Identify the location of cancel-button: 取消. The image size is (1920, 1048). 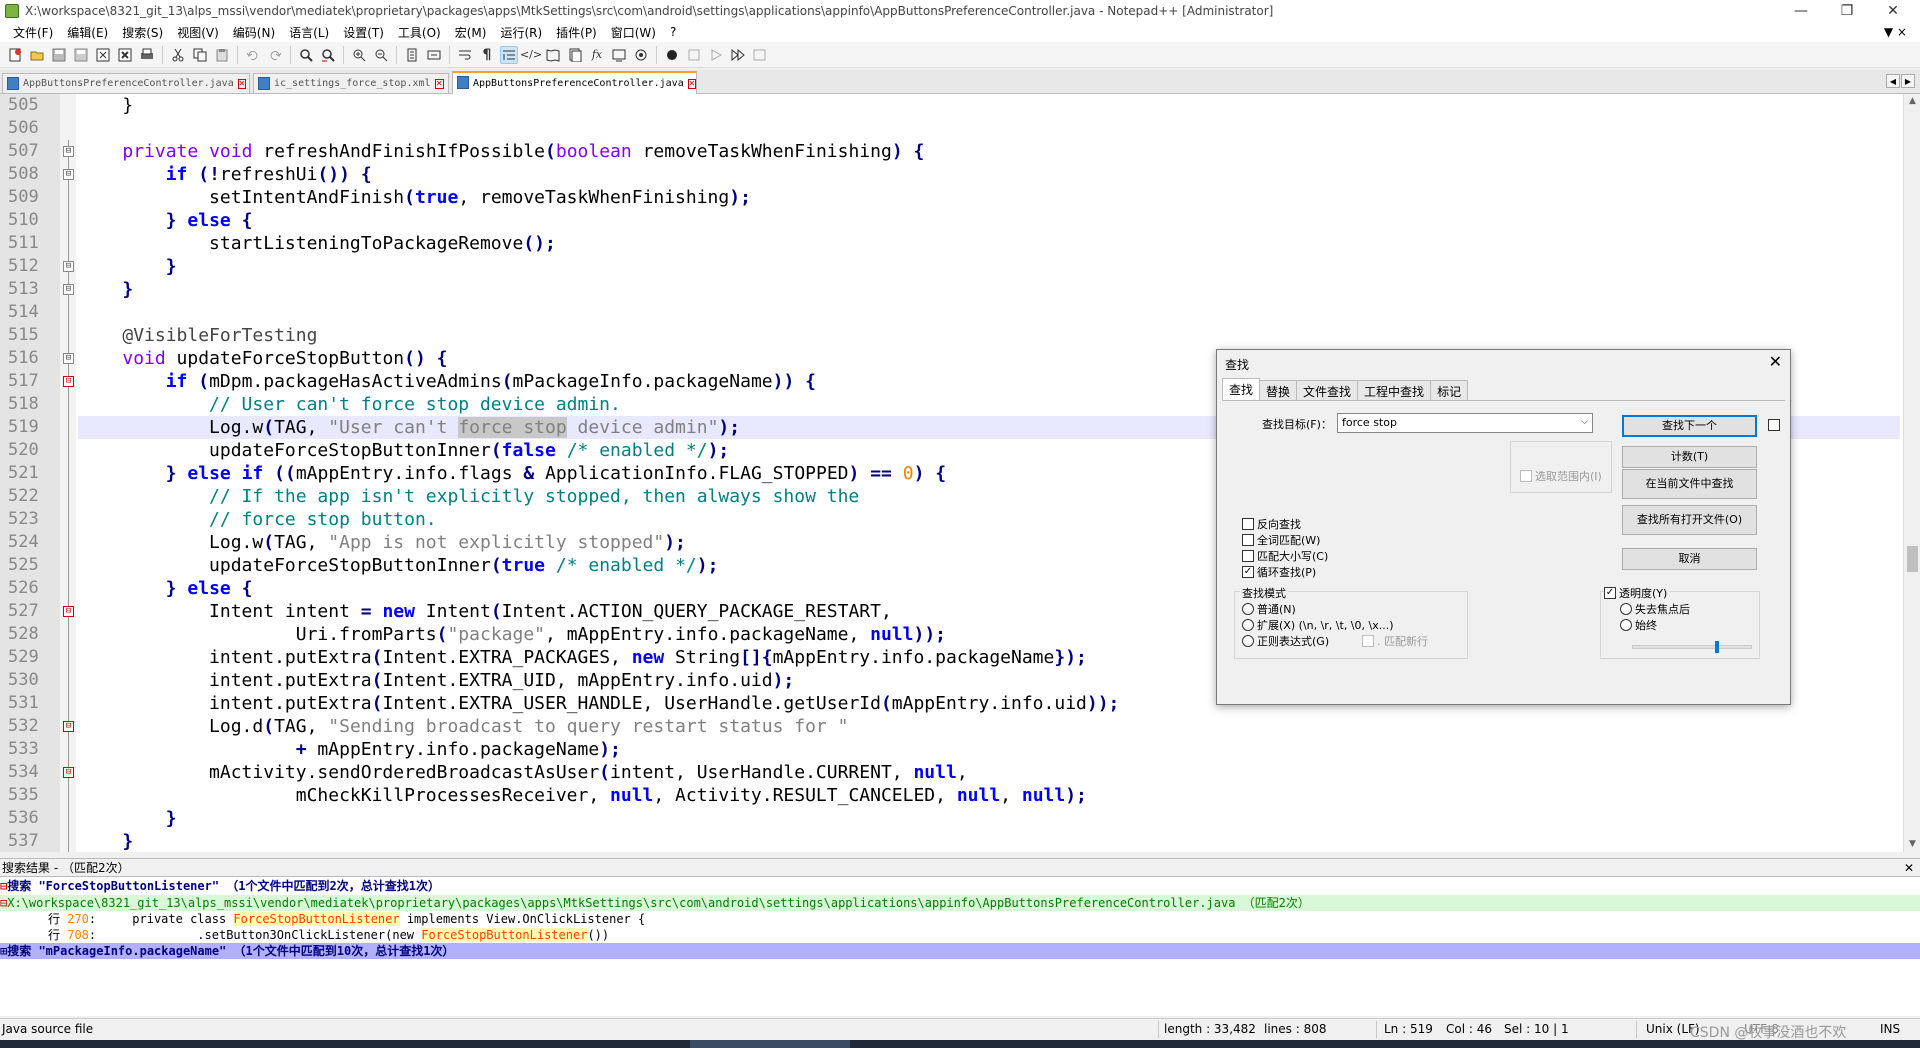
(1689, 559).